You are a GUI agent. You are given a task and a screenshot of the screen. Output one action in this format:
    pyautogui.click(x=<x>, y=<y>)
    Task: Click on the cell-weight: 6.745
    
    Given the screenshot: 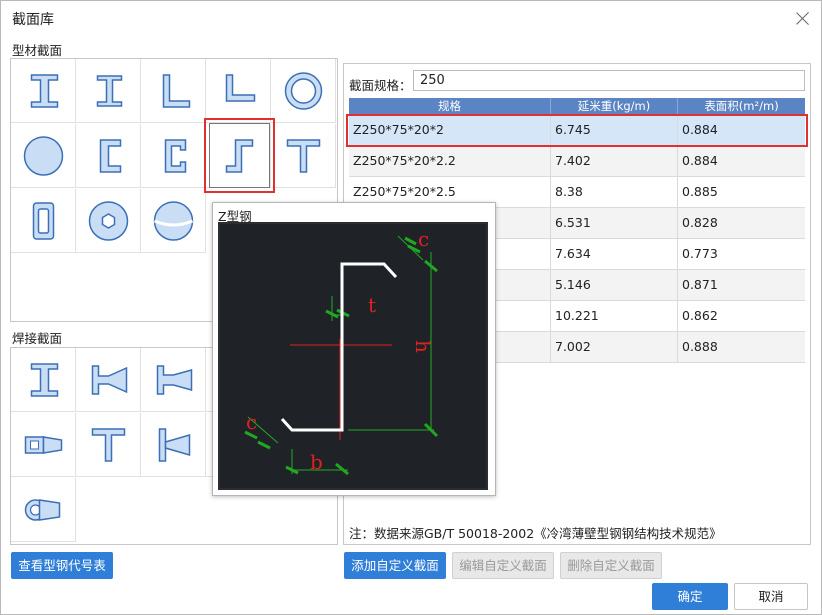 What is the action you would take?
    pyautogui.click(x=614, y=130)
    